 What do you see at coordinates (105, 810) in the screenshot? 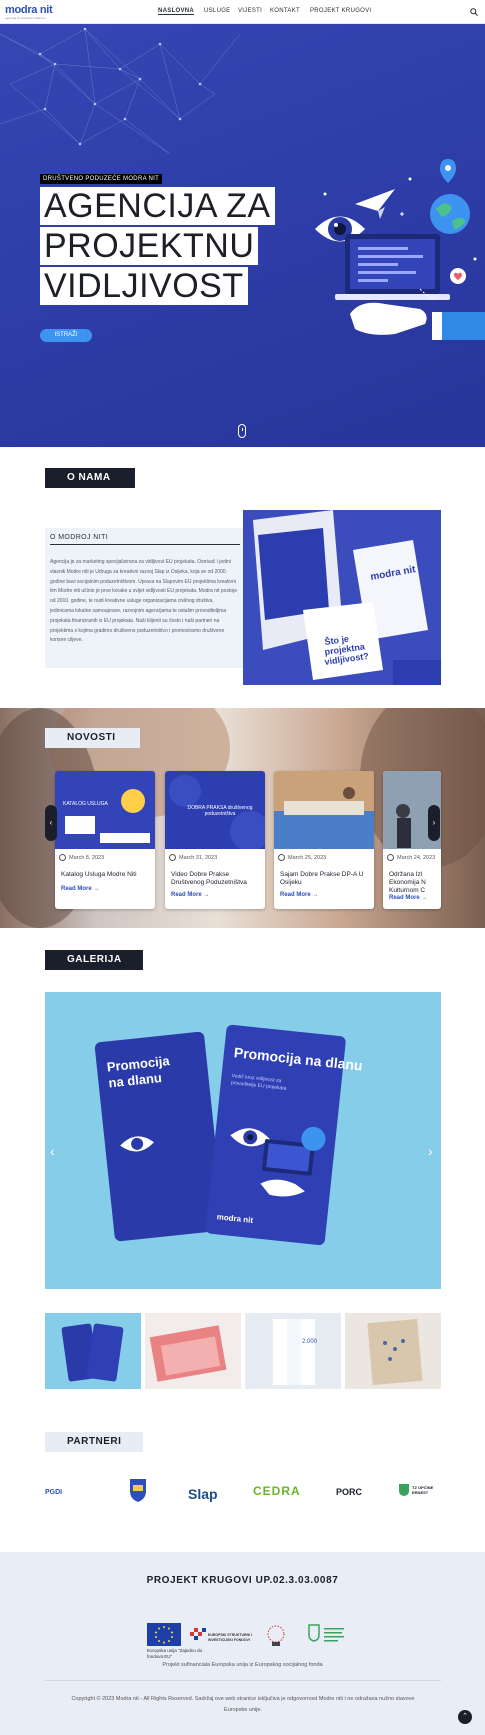
I see `news-card-image: KATALOG USLUGA` at bounding box center [105, 810].